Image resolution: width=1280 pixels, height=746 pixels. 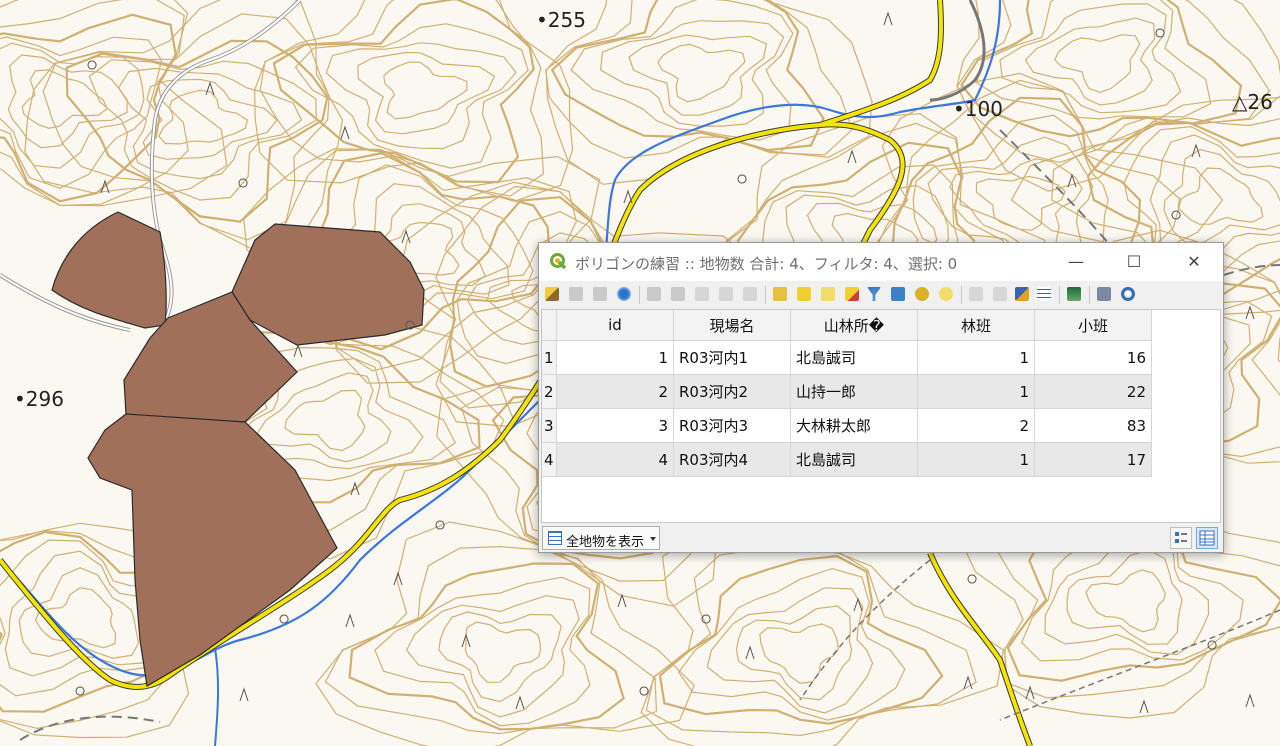 What do you see at coordinates (976, 425) in the screenshot?
I see `cell-forest-block: 2` at bounding box center [976, 425].